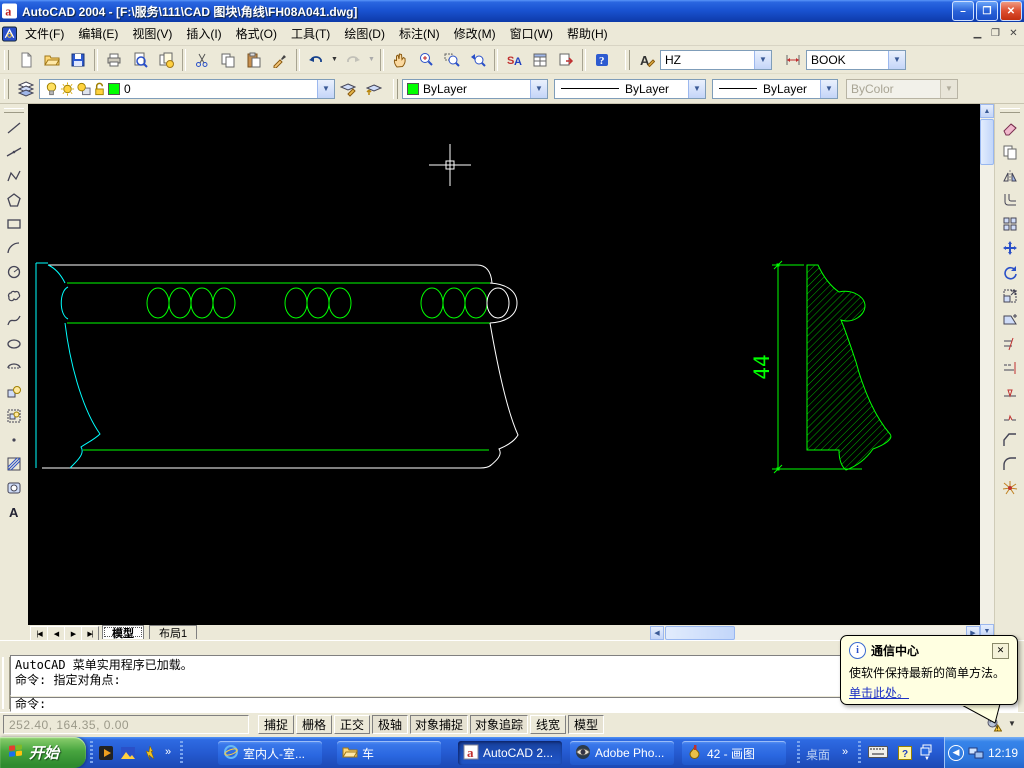 The width and height of the screenshot is (1024, 768). Describe the element at coordinates (374, 89) in the screenshot. I see `layer-previous-icon` at that location.